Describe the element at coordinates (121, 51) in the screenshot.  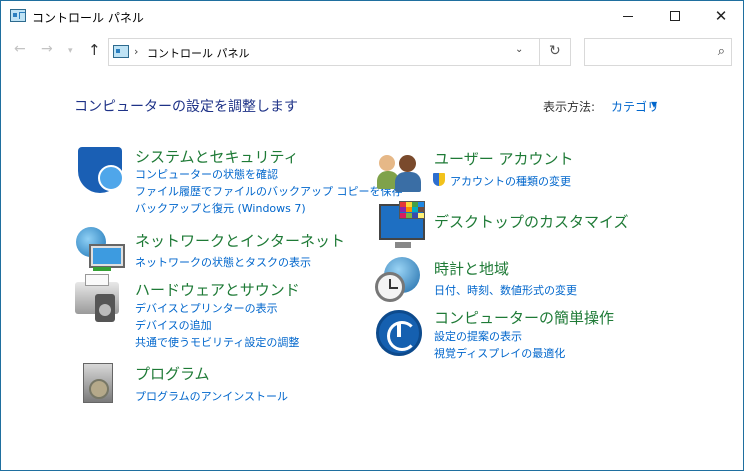
I see `control-panel-location-icon` at that location.